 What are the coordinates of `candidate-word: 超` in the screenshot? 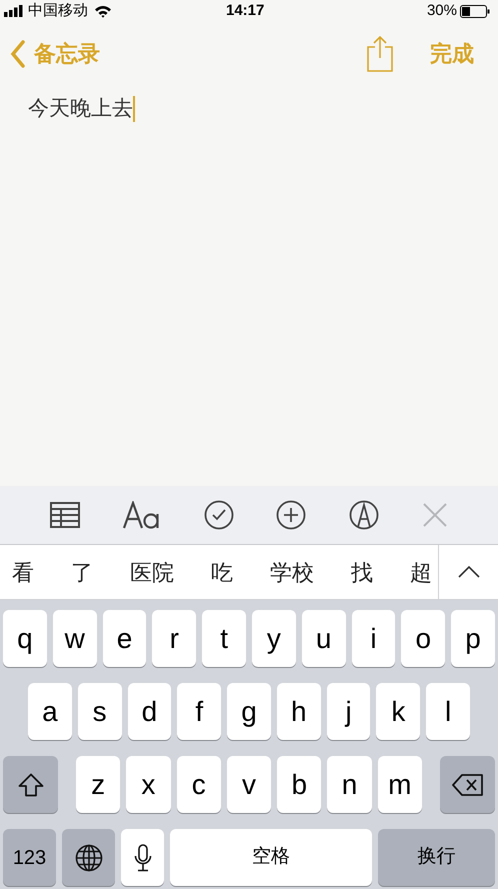 It's located at (421, 572).